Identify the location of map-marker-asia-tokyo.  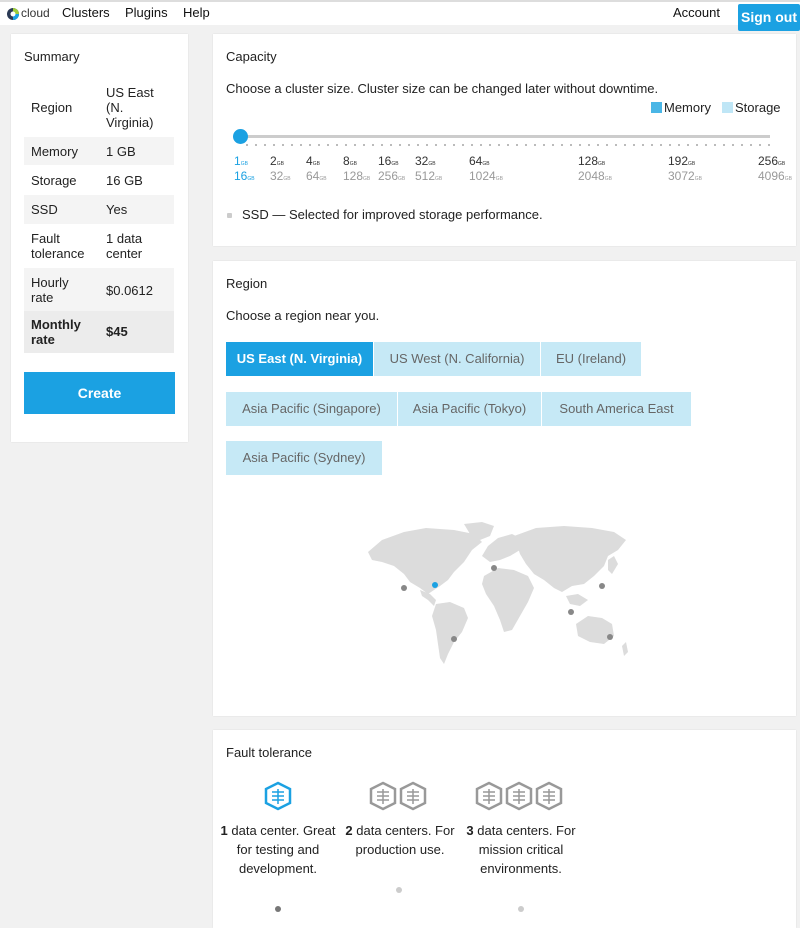
(602, 586).